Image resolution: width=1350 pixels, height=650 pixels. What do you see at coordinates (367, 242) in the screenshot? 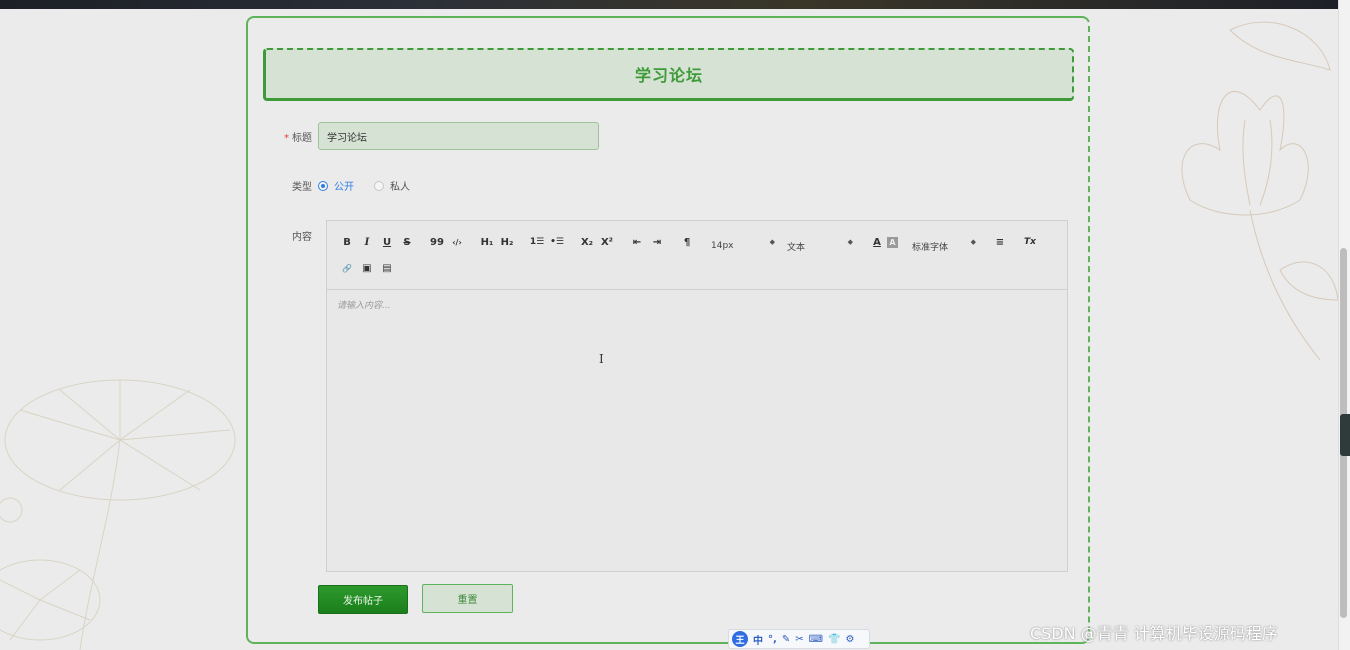
I see `italic-button: I` at bounding box center [367, 242].